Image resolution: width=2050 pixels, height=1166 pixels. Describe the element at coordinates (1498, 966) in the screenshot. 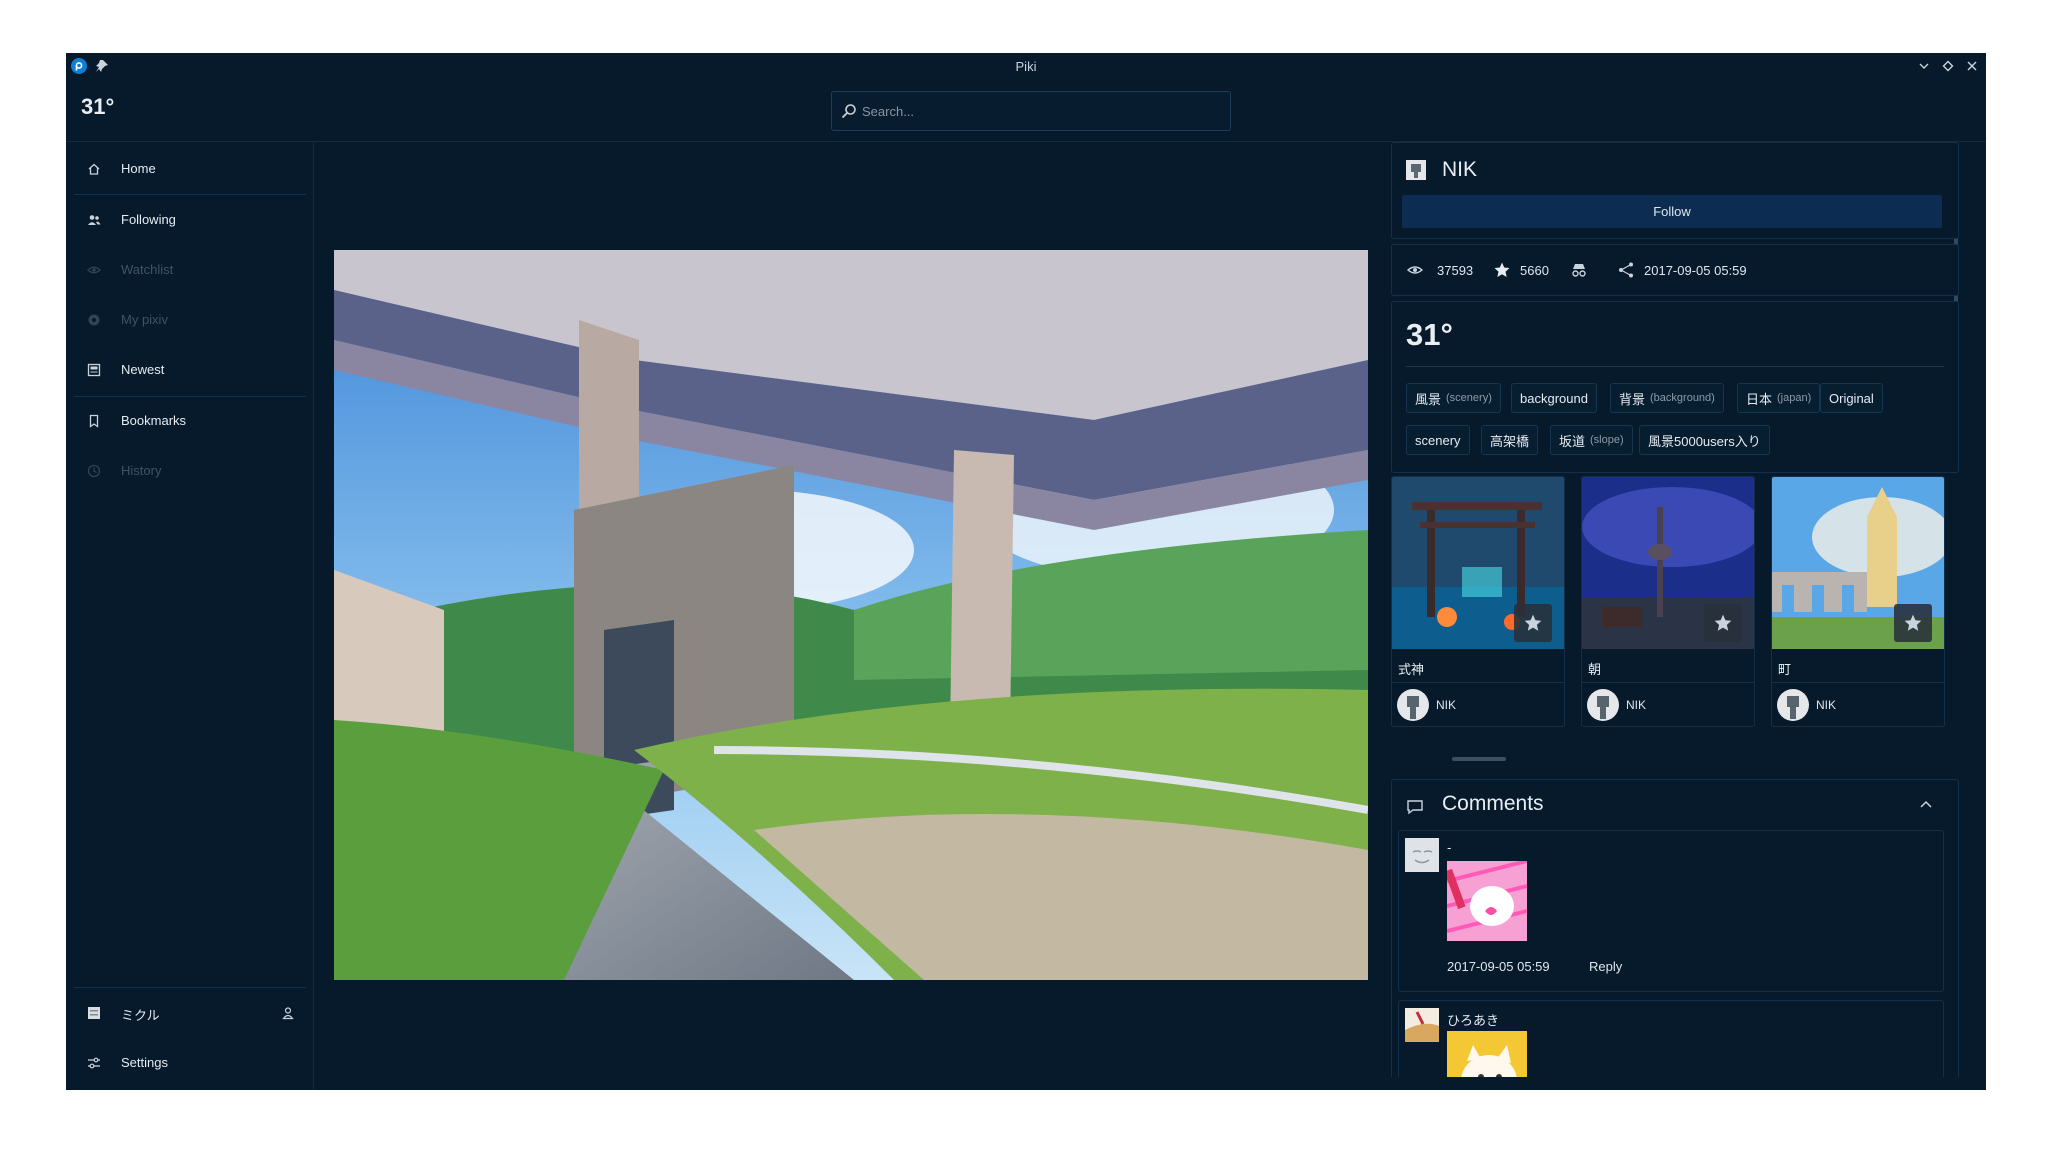

I see `comment-date: 2017-09-05 05:59` at that location.